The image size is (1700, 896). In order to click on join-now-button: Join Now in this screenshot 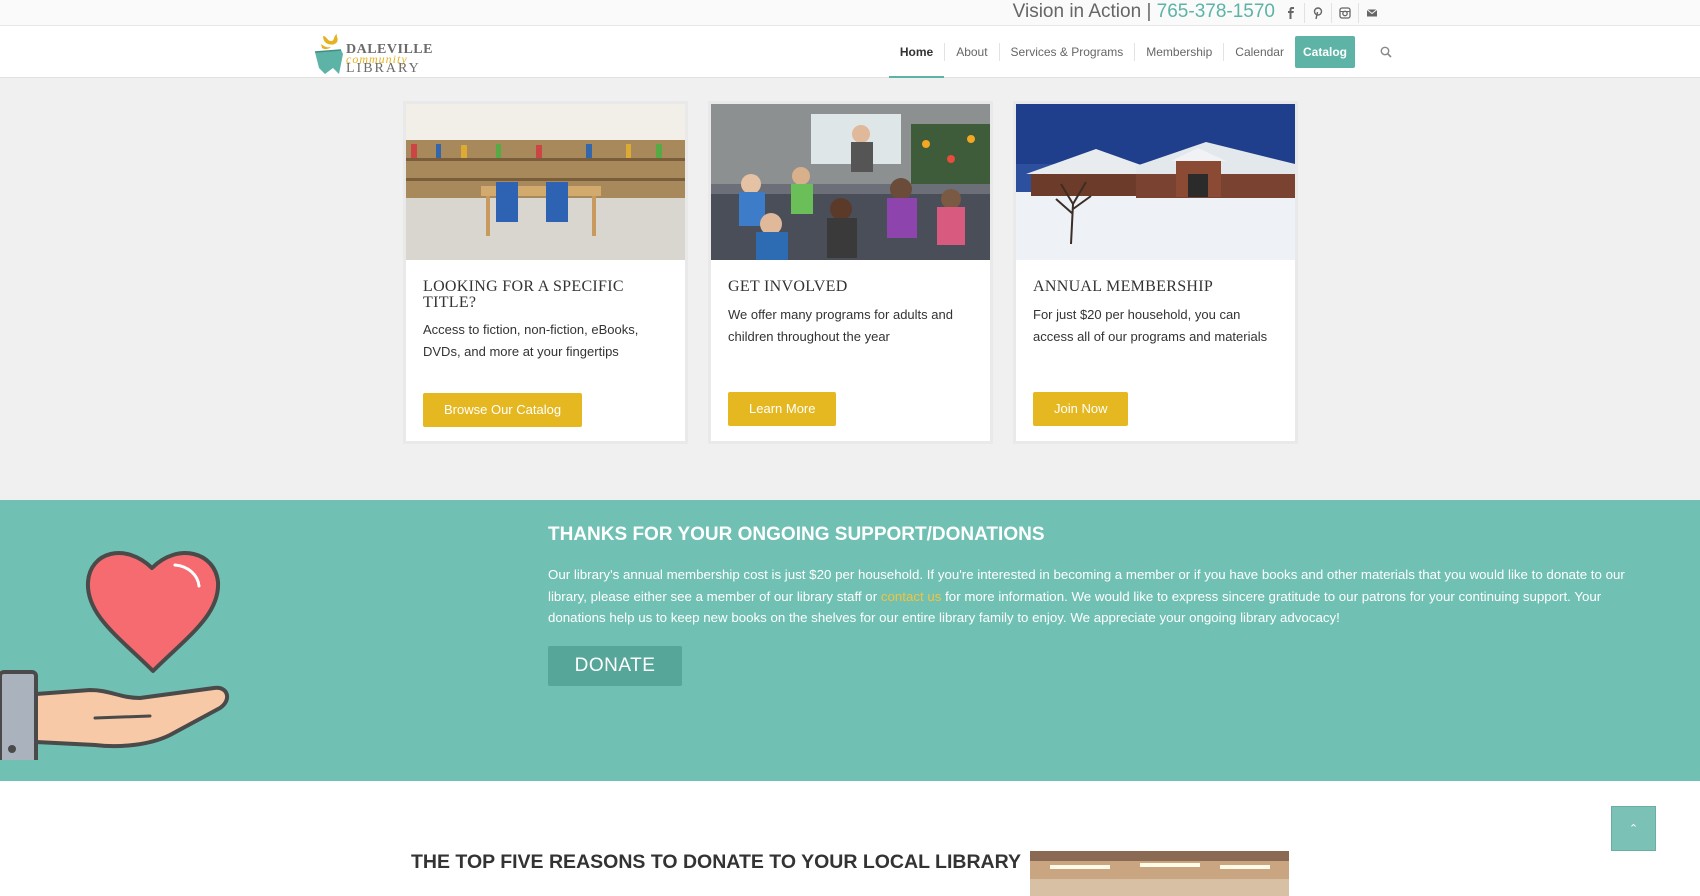, I will do `click(1081, 409)`.